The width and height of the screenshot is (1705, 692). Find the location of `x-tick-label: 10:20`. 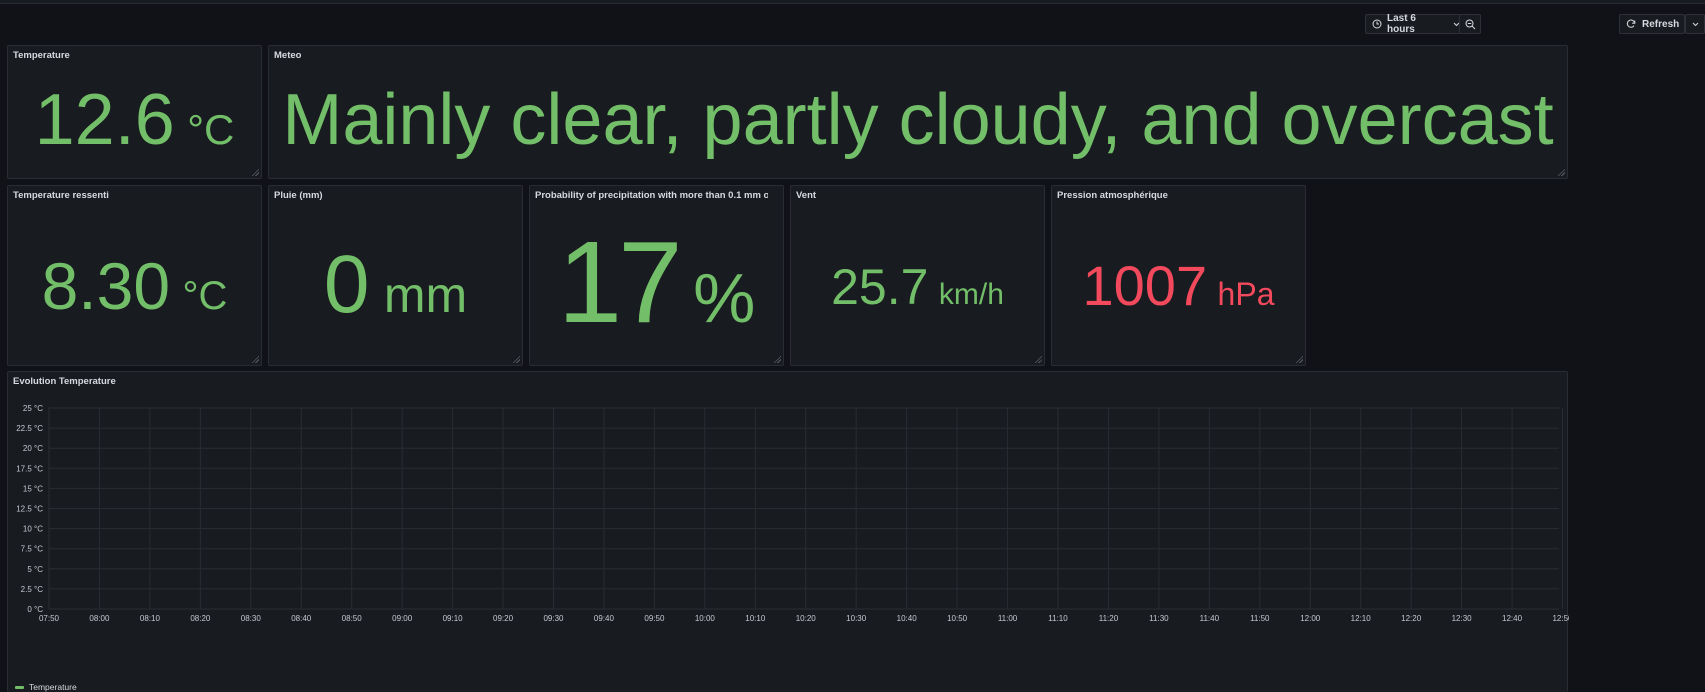

x-tick-label: 10:20 is located at coordinates (806, 618).